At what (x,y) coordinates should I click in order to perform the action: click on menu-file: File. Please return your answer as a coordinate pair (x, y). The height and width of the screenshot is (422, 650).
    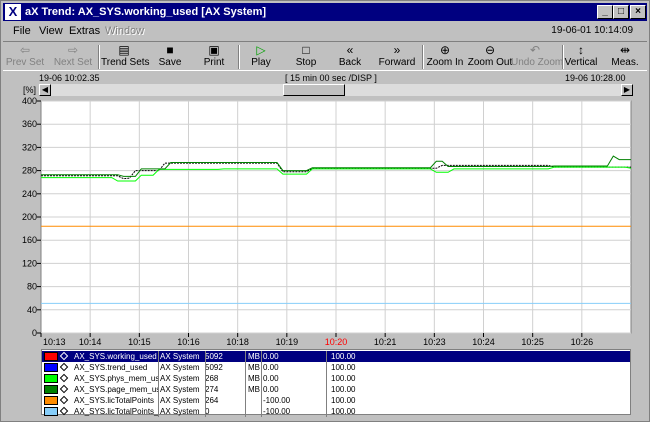
    Looking at the image, I should click on (22, 31).